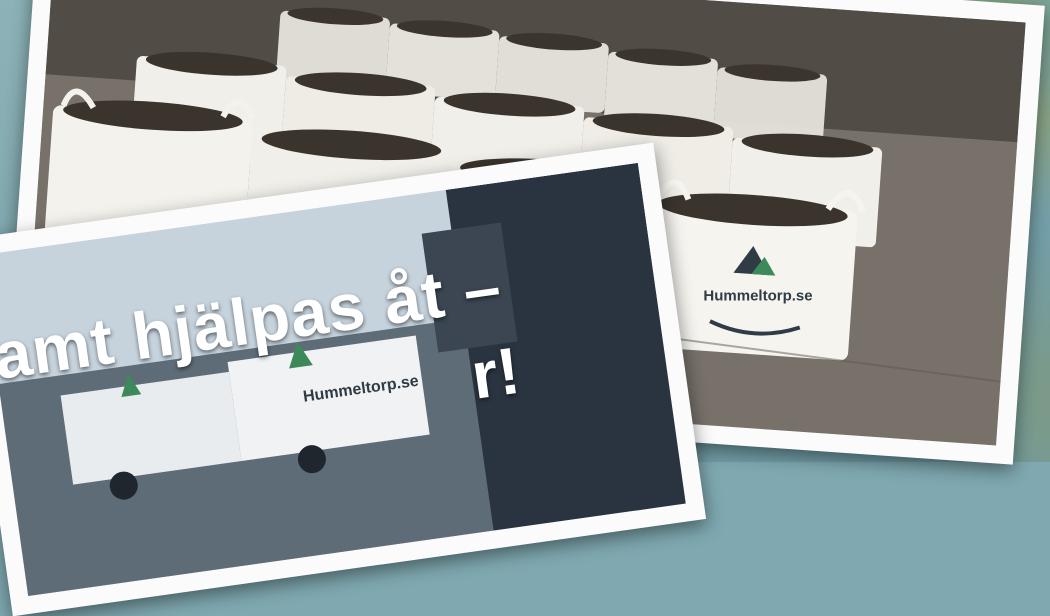 The height and width of the screenshot is (616, 1050). Describe the element at coordinates (495, 372) in the screenshot. I see `headline-line-2: r!` at that location.